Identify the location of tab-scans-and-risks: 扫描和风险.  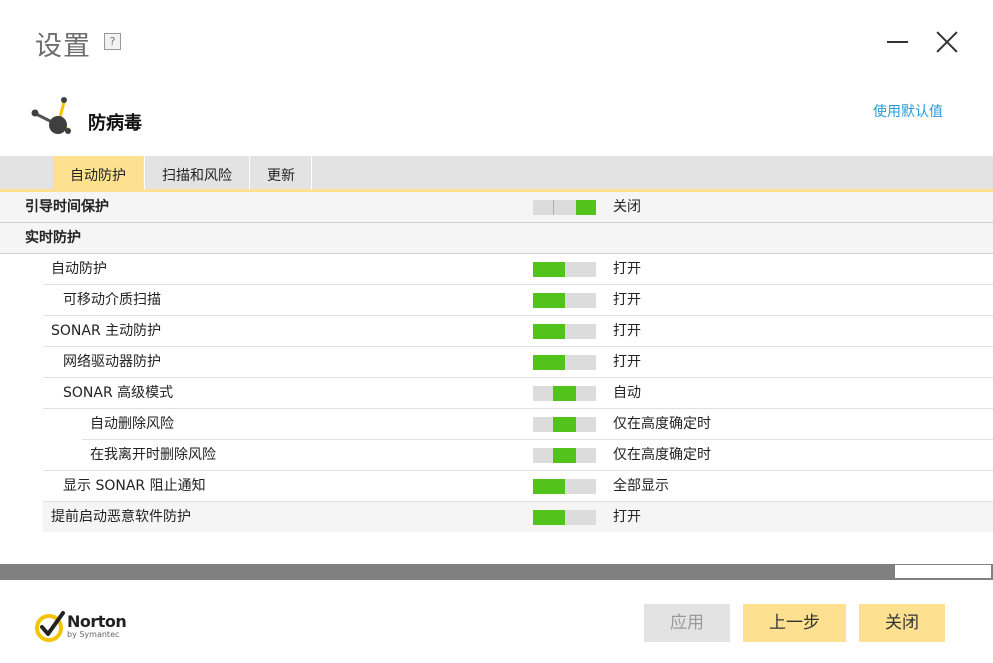
(197, 173).